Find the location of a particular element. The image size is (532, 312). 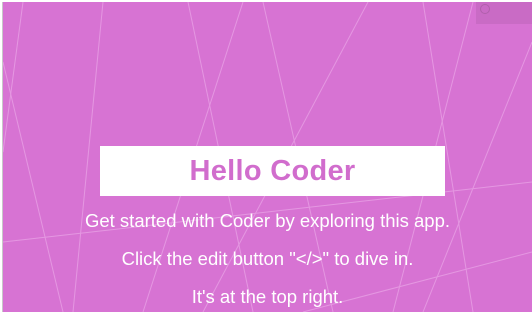

title-banner: Hello Coder is located at coordinates (272, 171).